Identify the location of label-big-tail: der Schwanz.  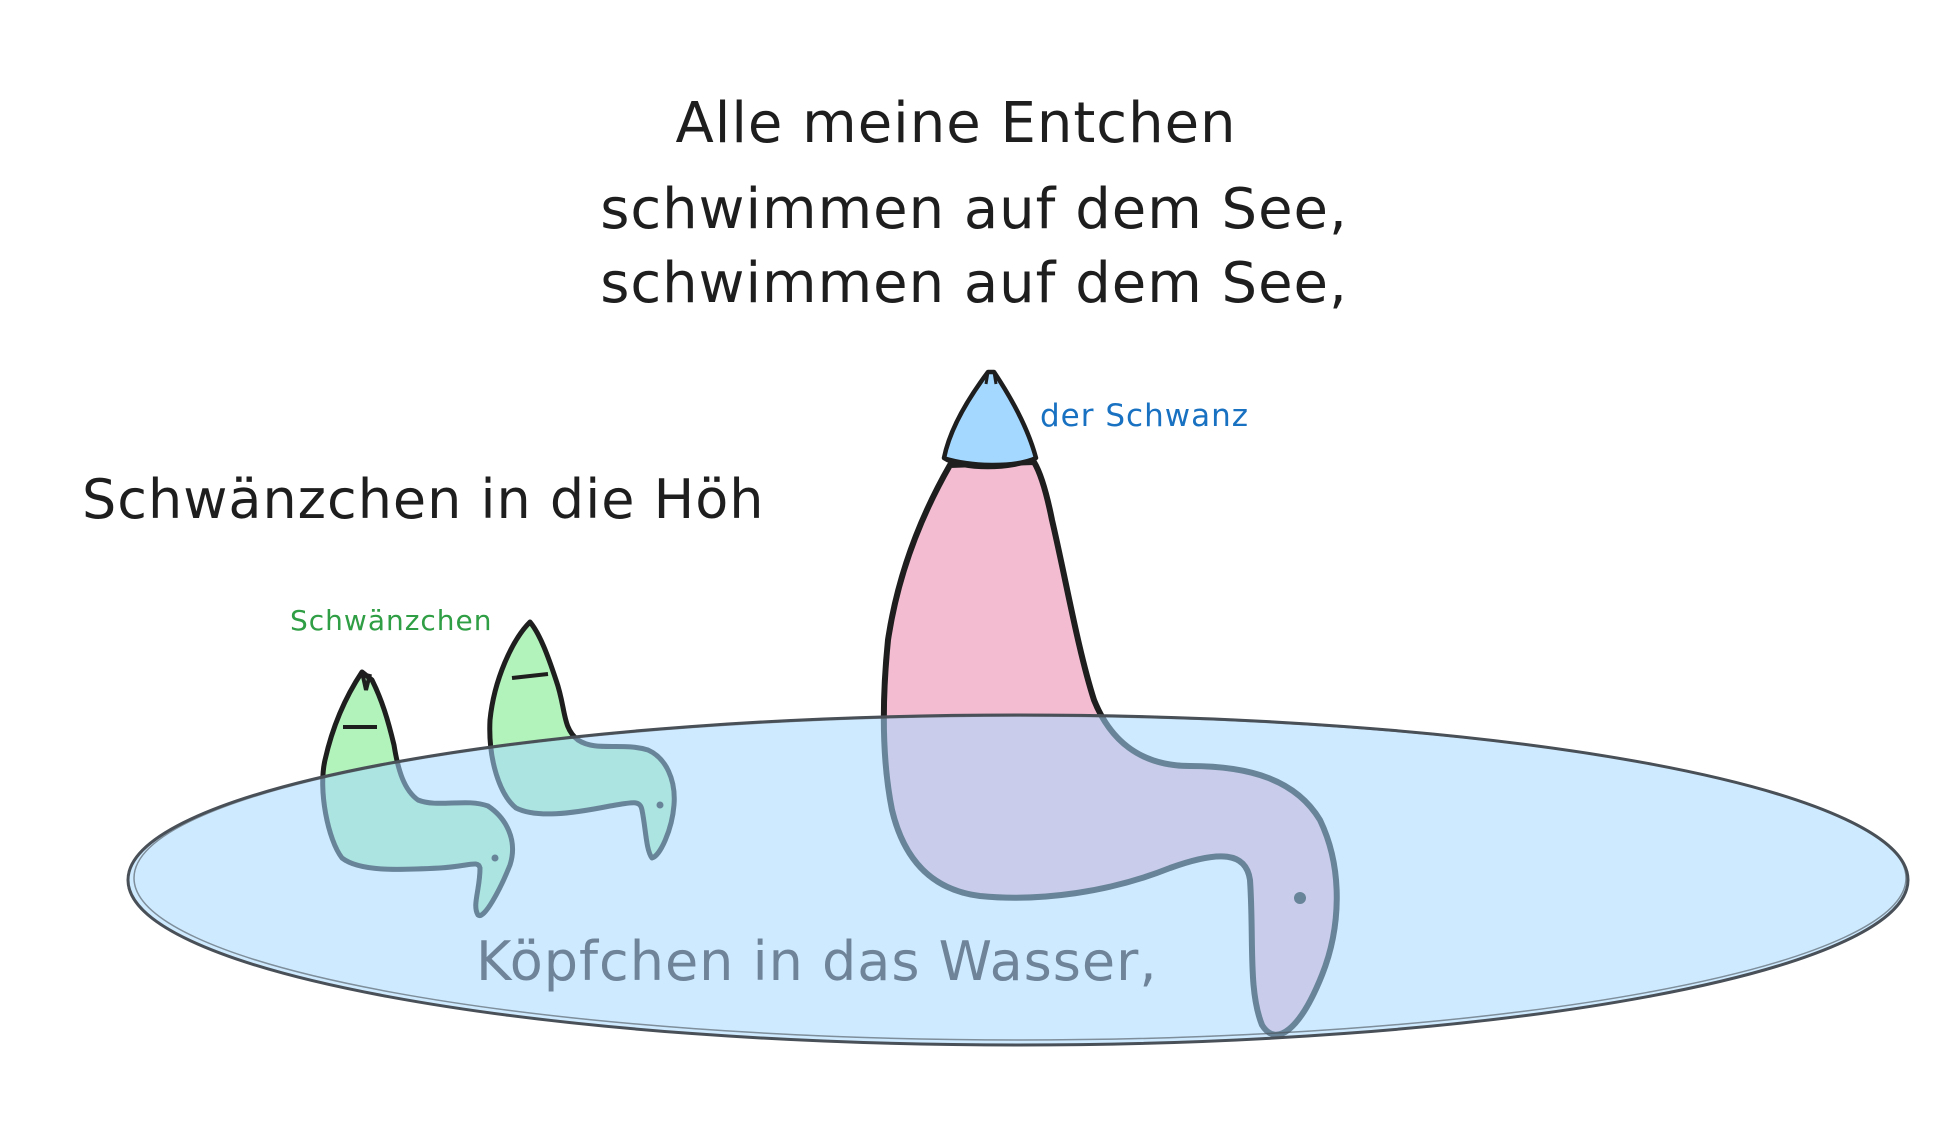
(1144, 416).